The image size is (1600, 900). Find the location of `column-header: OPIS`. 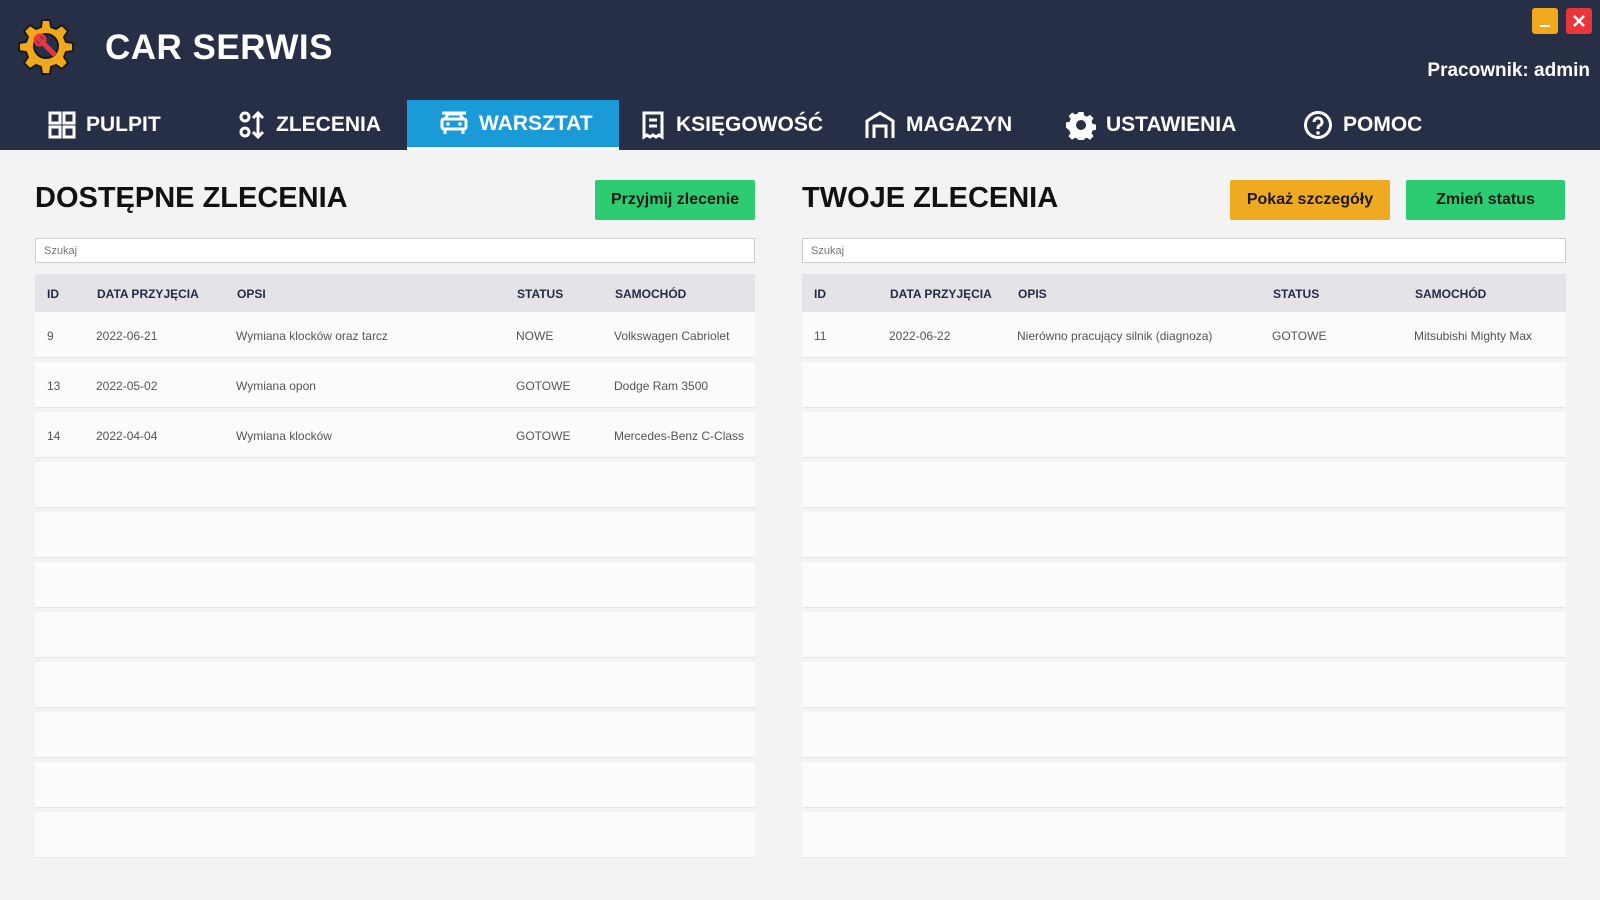

column-header: OPIS is located at coordinates (1032, 294).